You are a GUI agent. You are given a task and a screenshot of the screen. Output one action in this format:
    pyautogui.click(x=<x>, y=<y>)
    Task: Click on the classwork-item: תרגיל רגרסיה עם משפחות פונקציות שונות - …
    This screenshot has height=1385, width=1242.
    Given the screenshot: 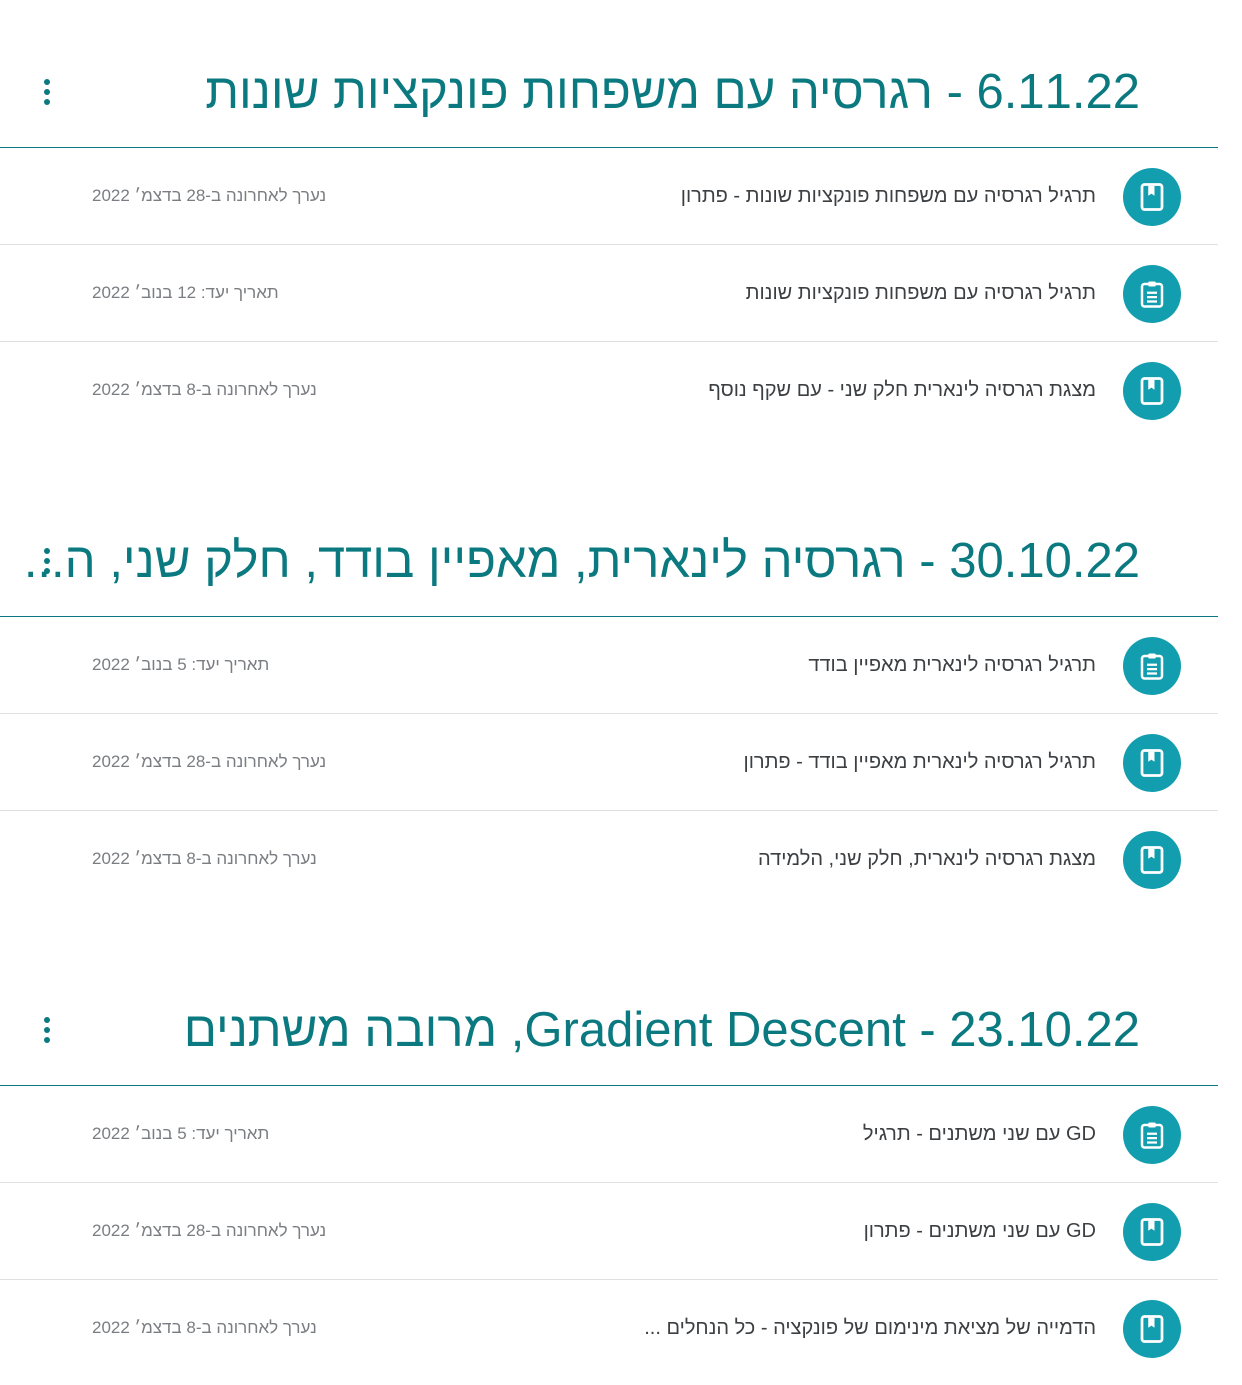 What is the action you would take?
    pyautogui.click(x=609, y=196)
    